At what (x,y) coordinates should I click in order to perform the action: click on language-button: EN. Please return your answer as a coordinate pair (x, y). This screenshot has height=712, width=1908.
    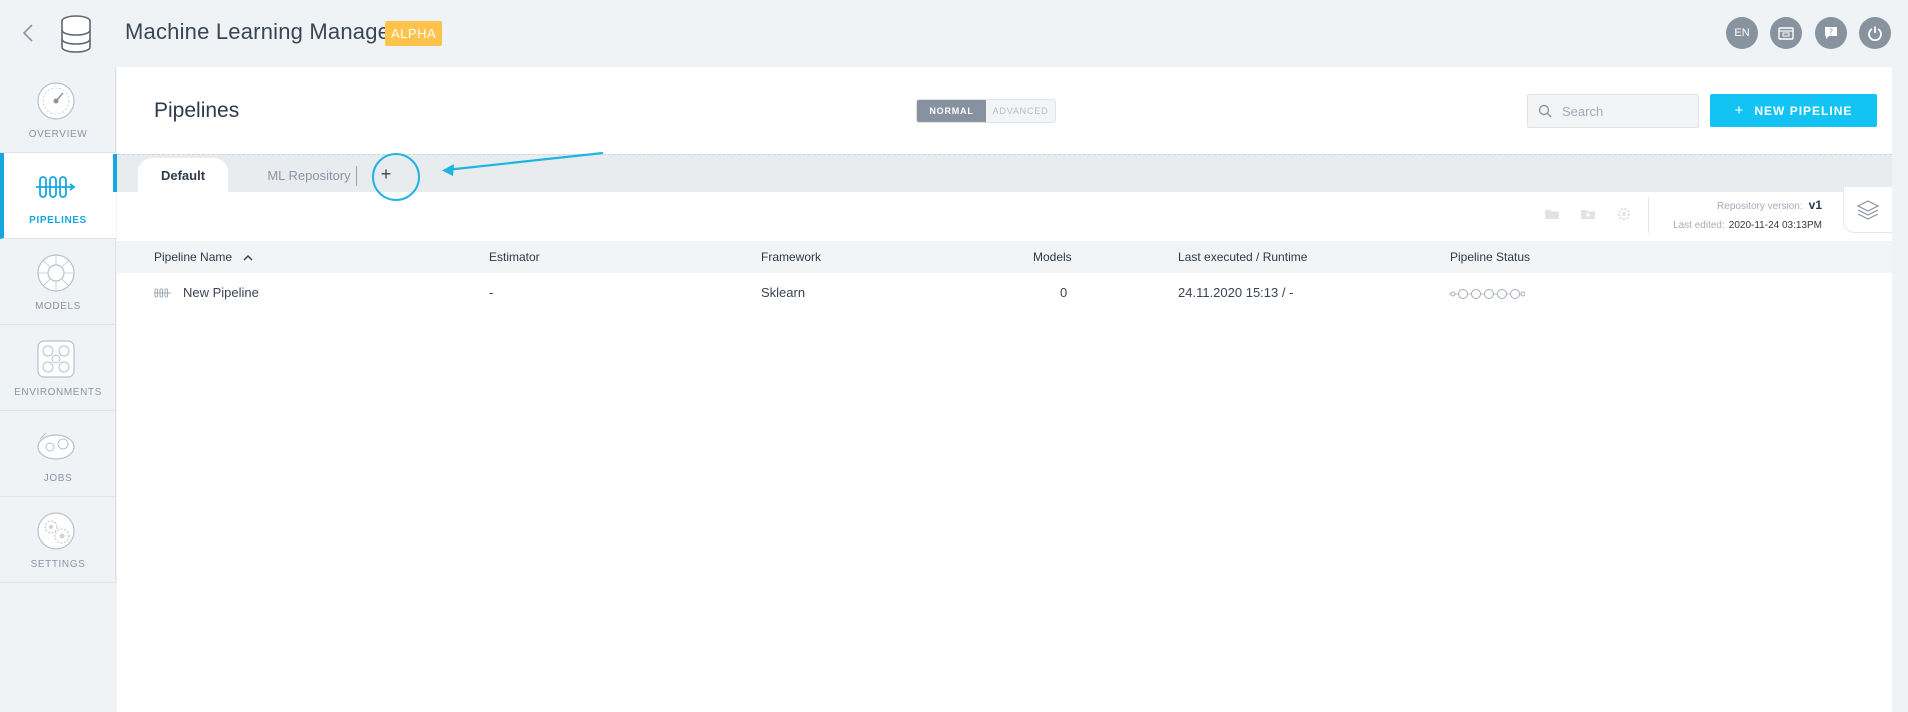
    Looking at the image, I should click on (1742, 33).